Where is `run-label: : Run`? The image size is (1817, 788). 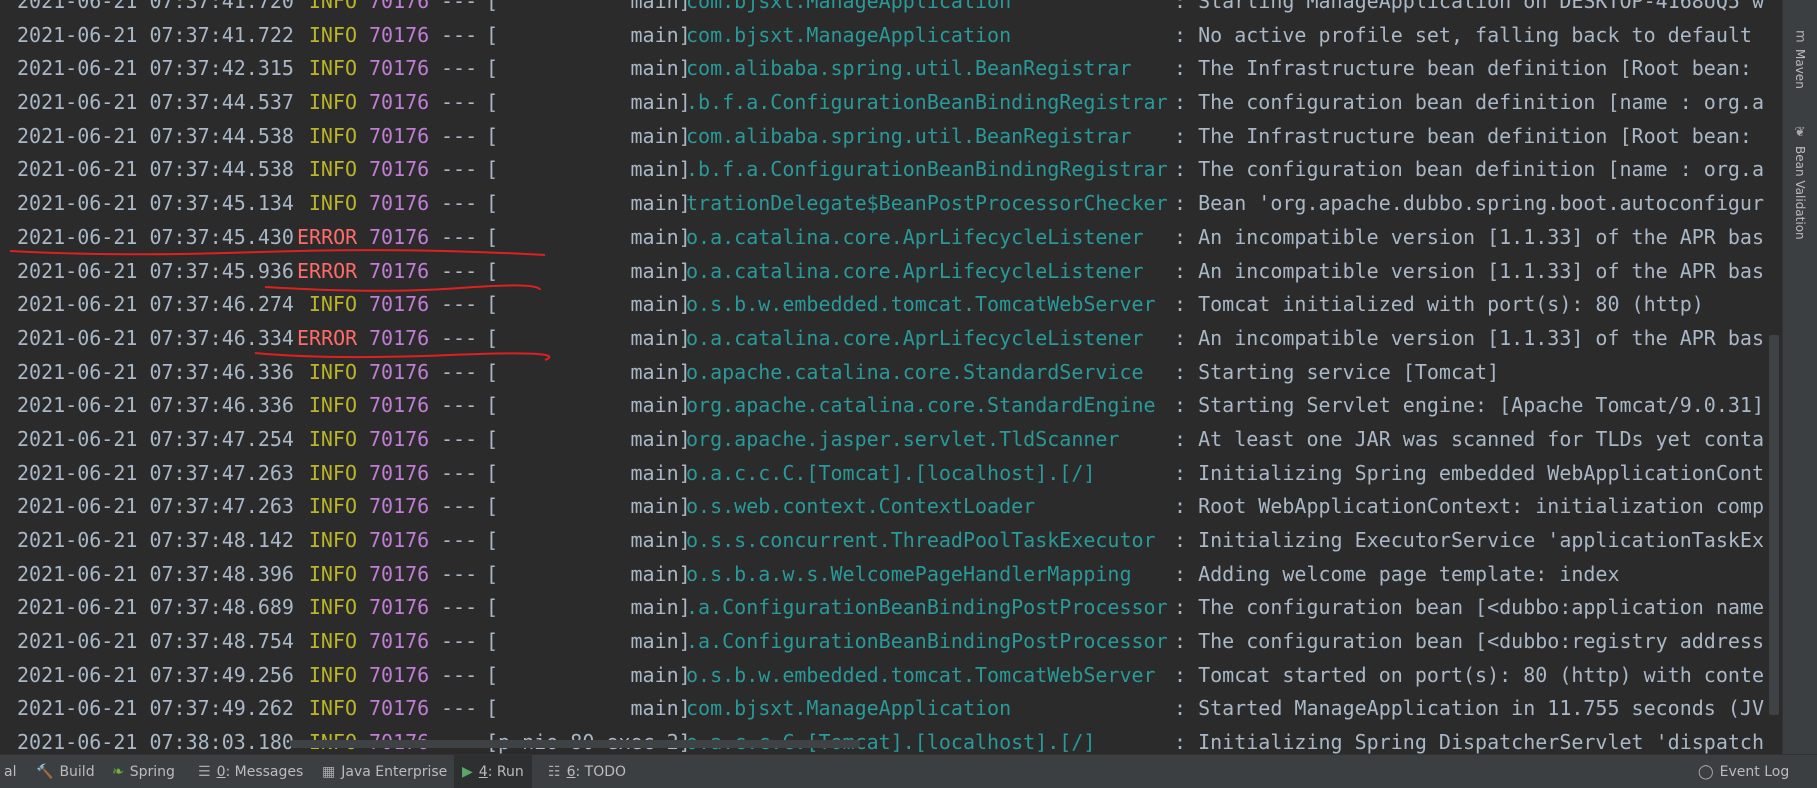 run-label: : Run is located at coordinates (505, 771).